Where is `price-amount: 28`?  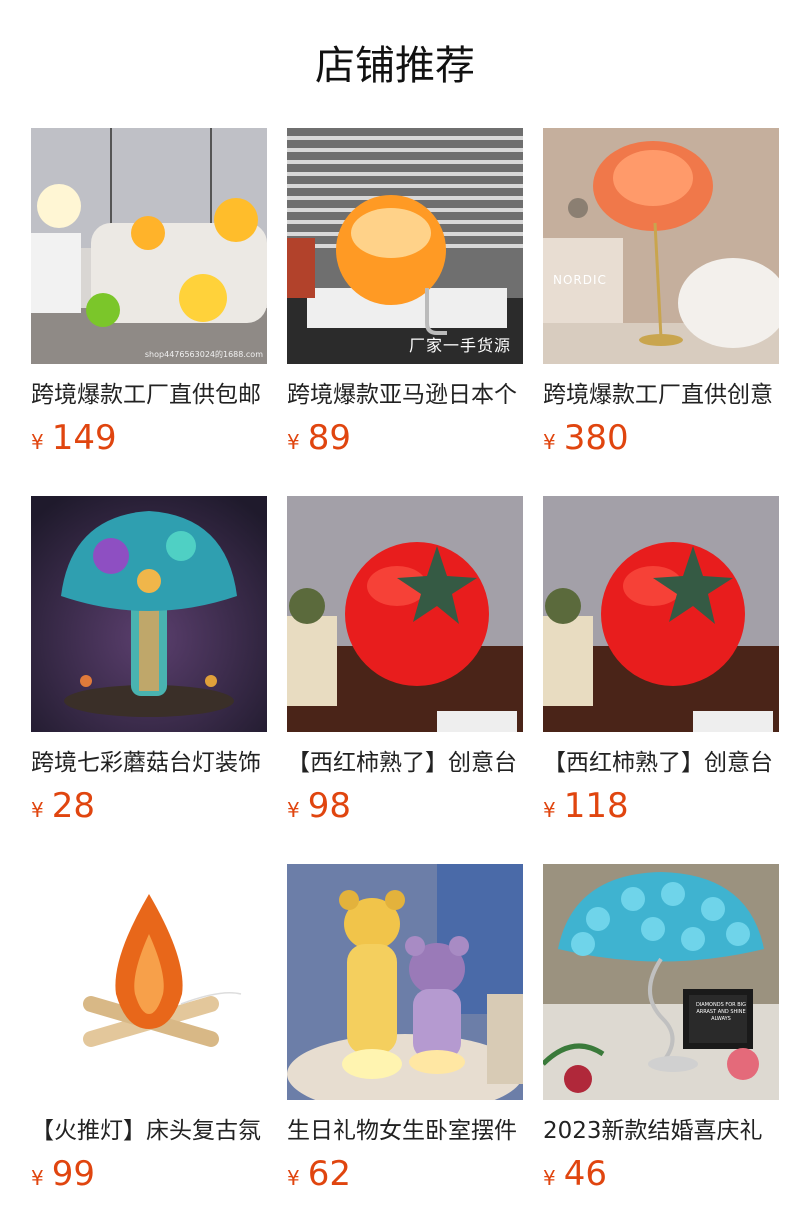
price-amount: 28 is located at coordinates (73, 806).